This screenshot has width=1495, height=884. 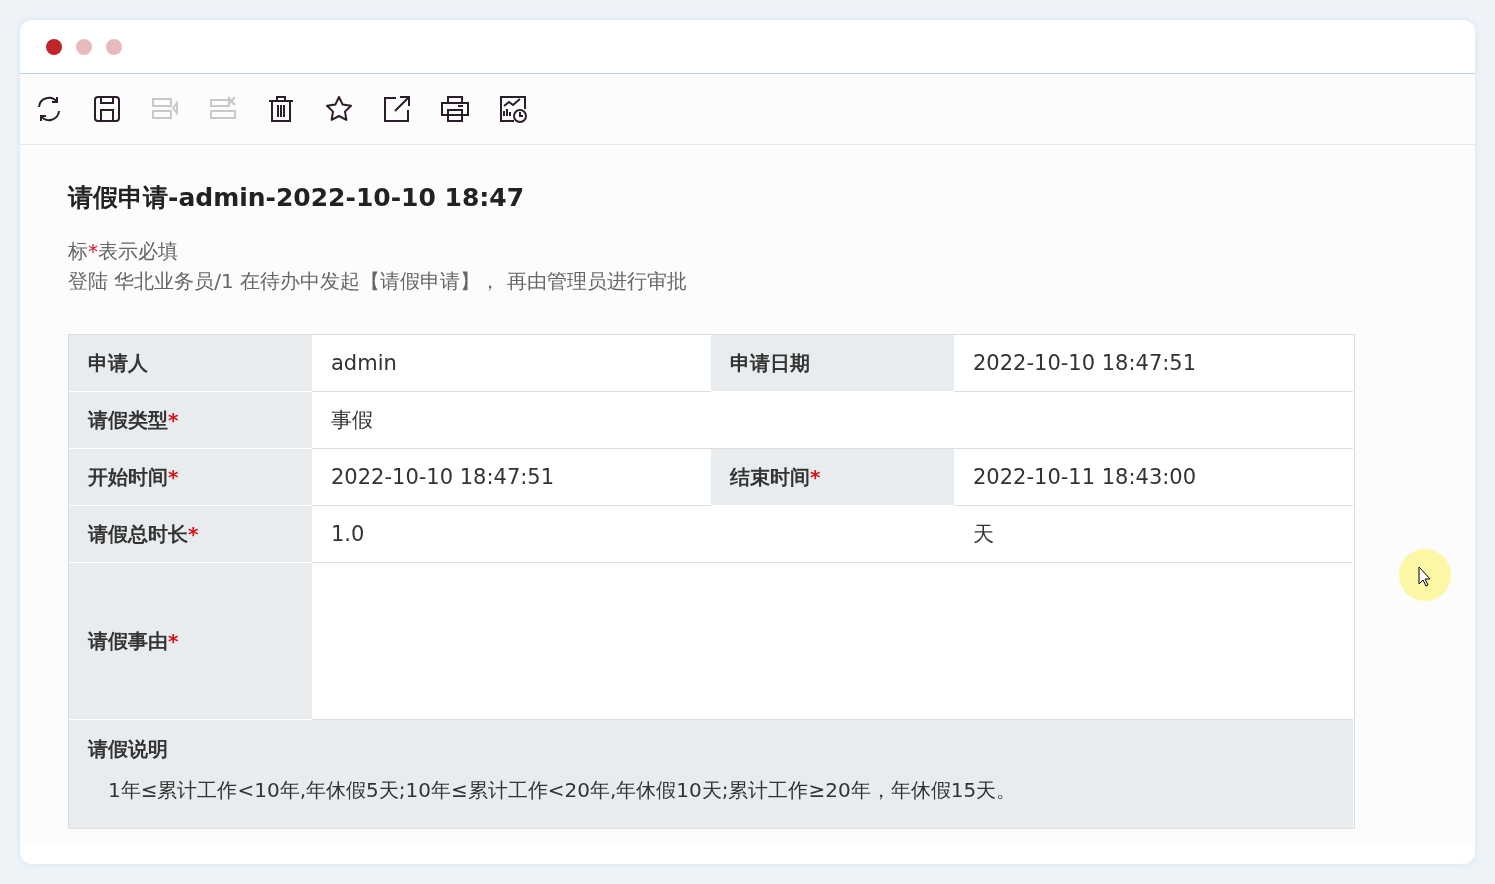 I want to click on field-value: 1.0, so click(x=348, y=534).